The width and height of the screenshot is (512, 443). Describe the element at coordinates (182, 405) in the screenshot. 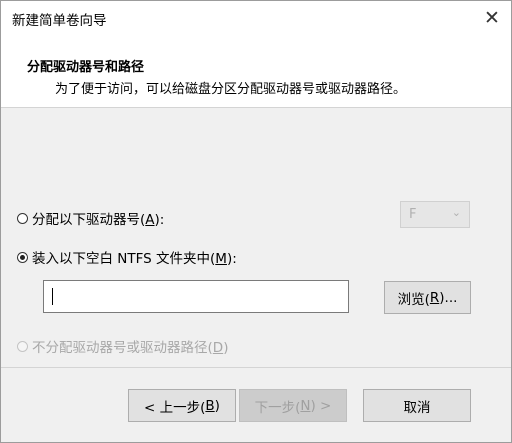

I see `back-button: < 上一步(B)` at that location.